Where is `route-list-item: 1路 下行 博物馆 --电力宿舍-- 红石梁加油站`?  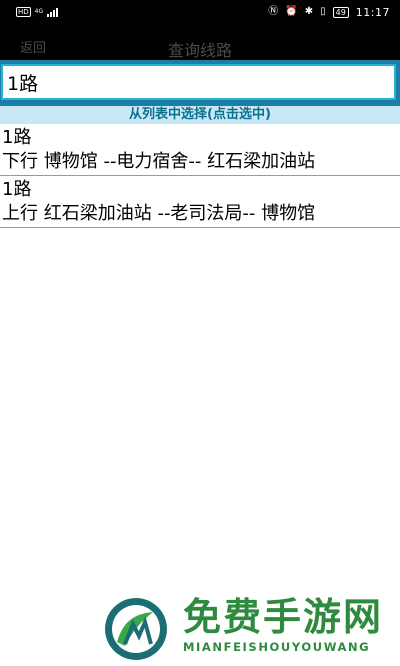 route-list-item: 1路 下行 博物馆 --电力宿舍-- 红石梁加油站 is located at coordinates (200, 150).